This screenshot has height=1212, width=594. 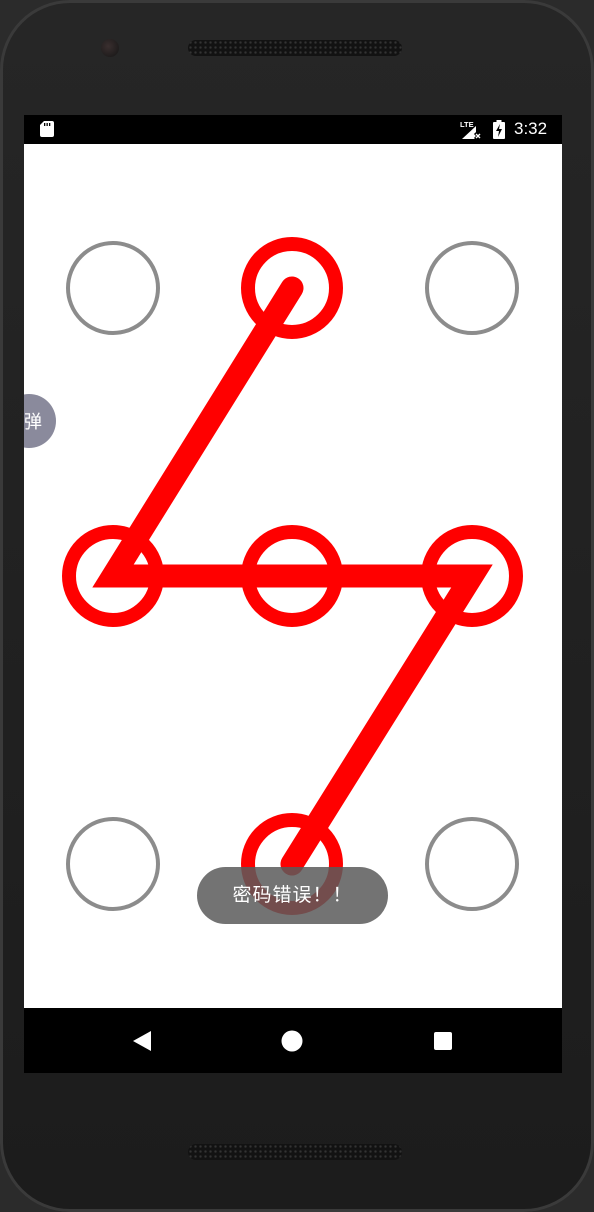 I want to click on signal-icon: LTE, so click(x=471, y=129).